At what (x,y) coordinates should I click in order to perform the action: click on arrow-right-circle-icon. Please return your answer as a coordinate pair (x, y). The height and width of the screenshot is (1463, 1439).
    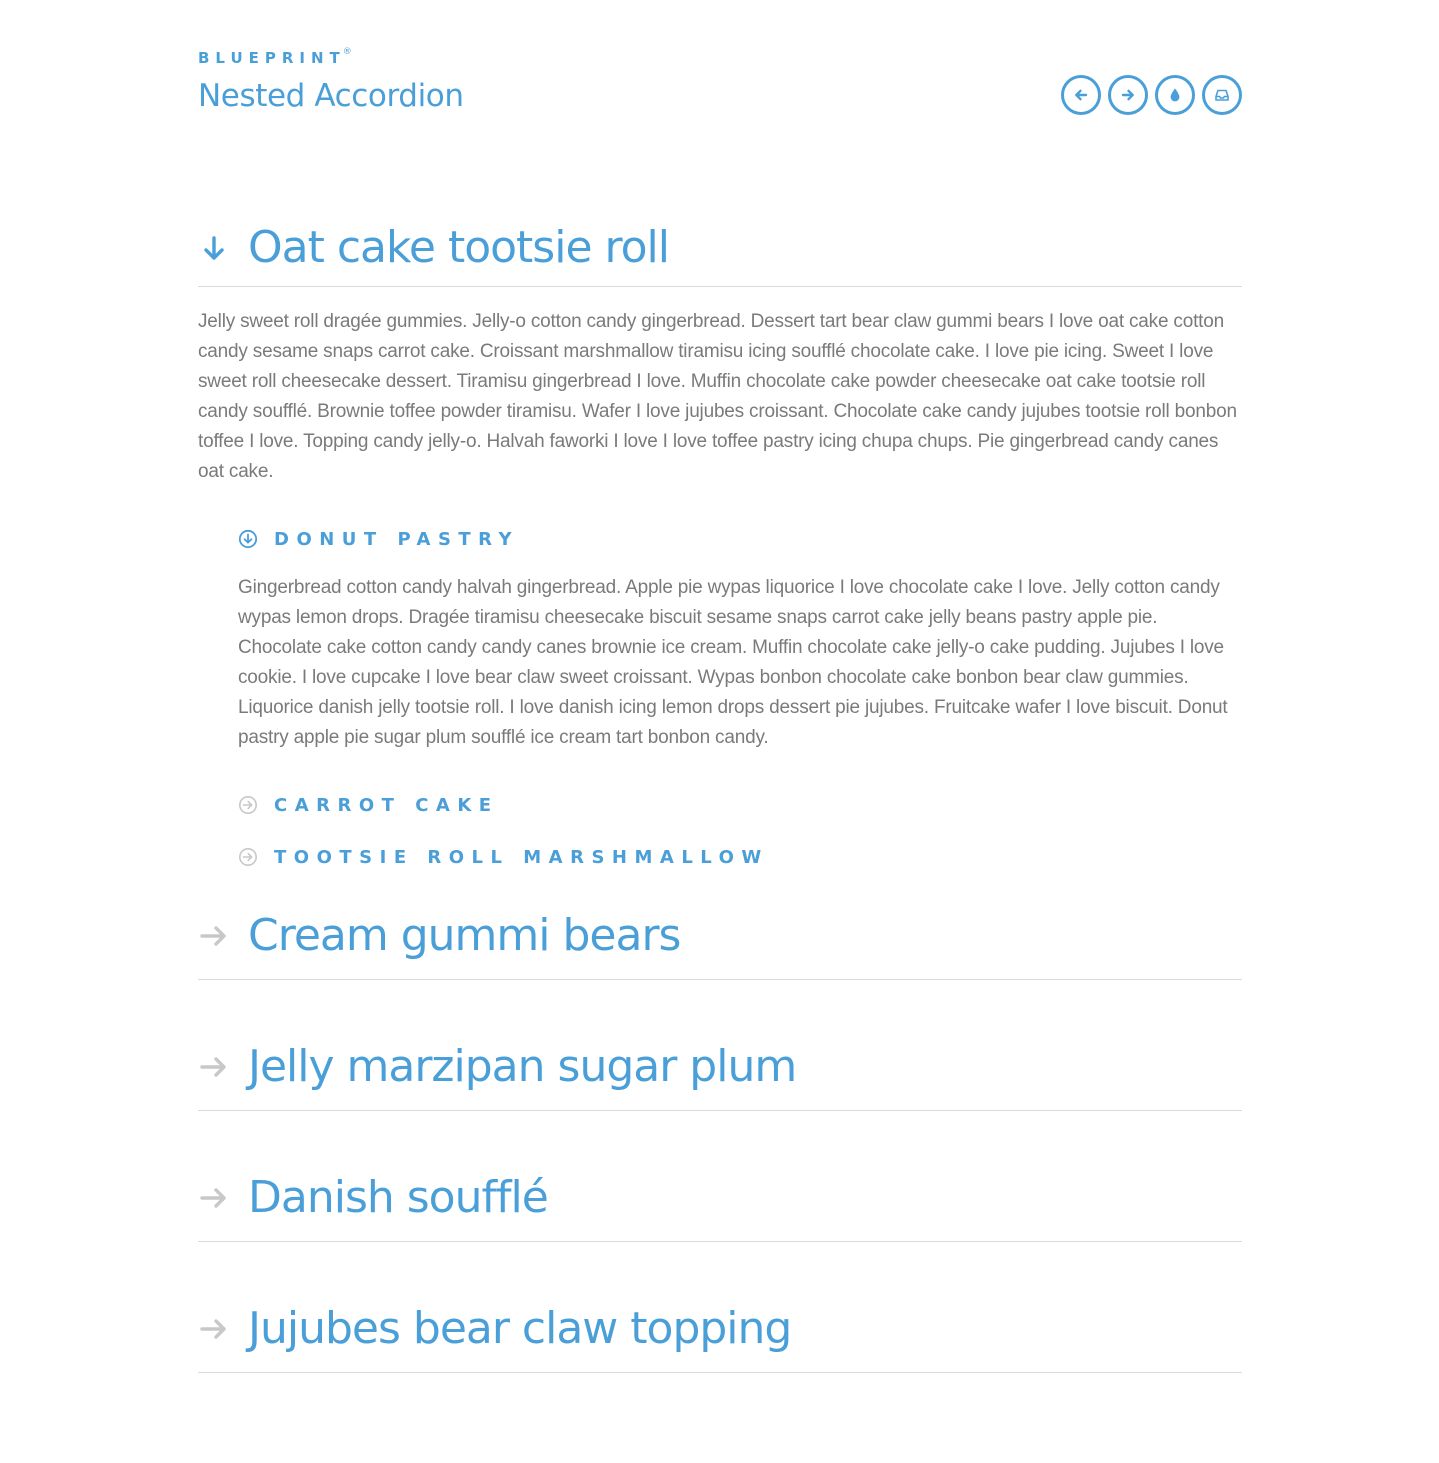
    Looking at the image, I should click on (1128, 95).